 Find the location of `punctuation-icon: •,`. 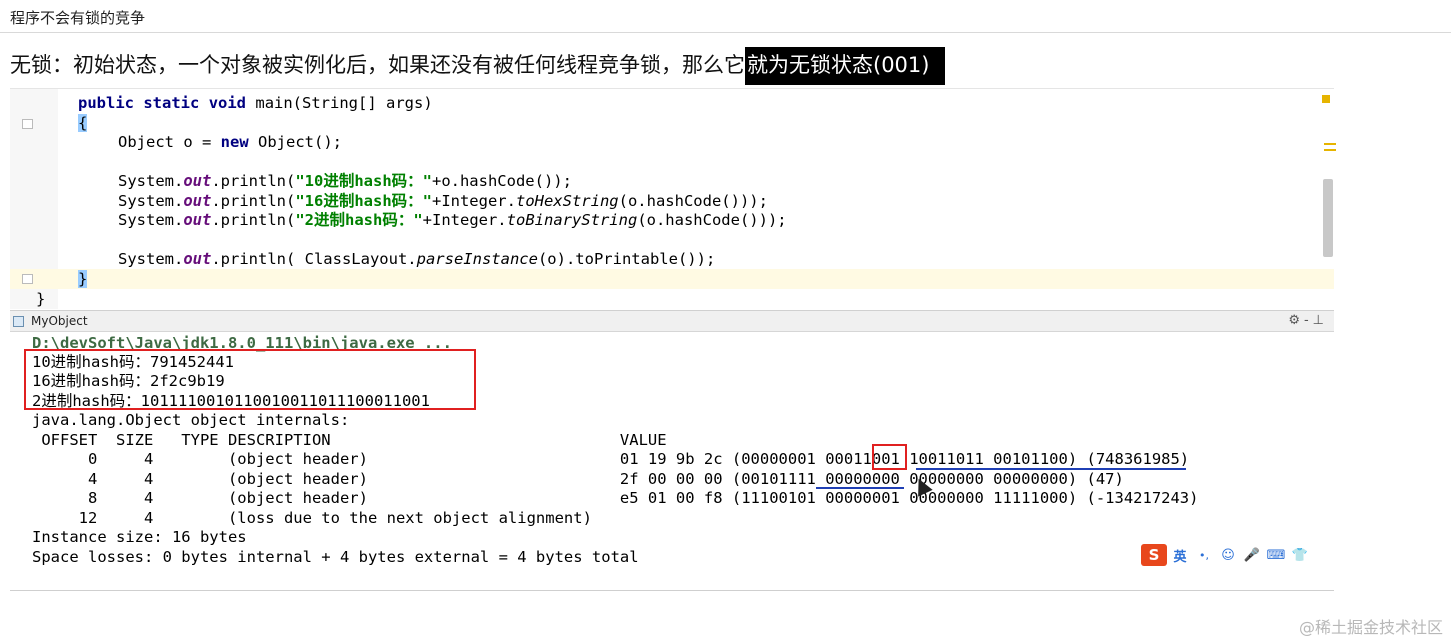

punctuation-icon: •, is located at coordinates (1204, 555).